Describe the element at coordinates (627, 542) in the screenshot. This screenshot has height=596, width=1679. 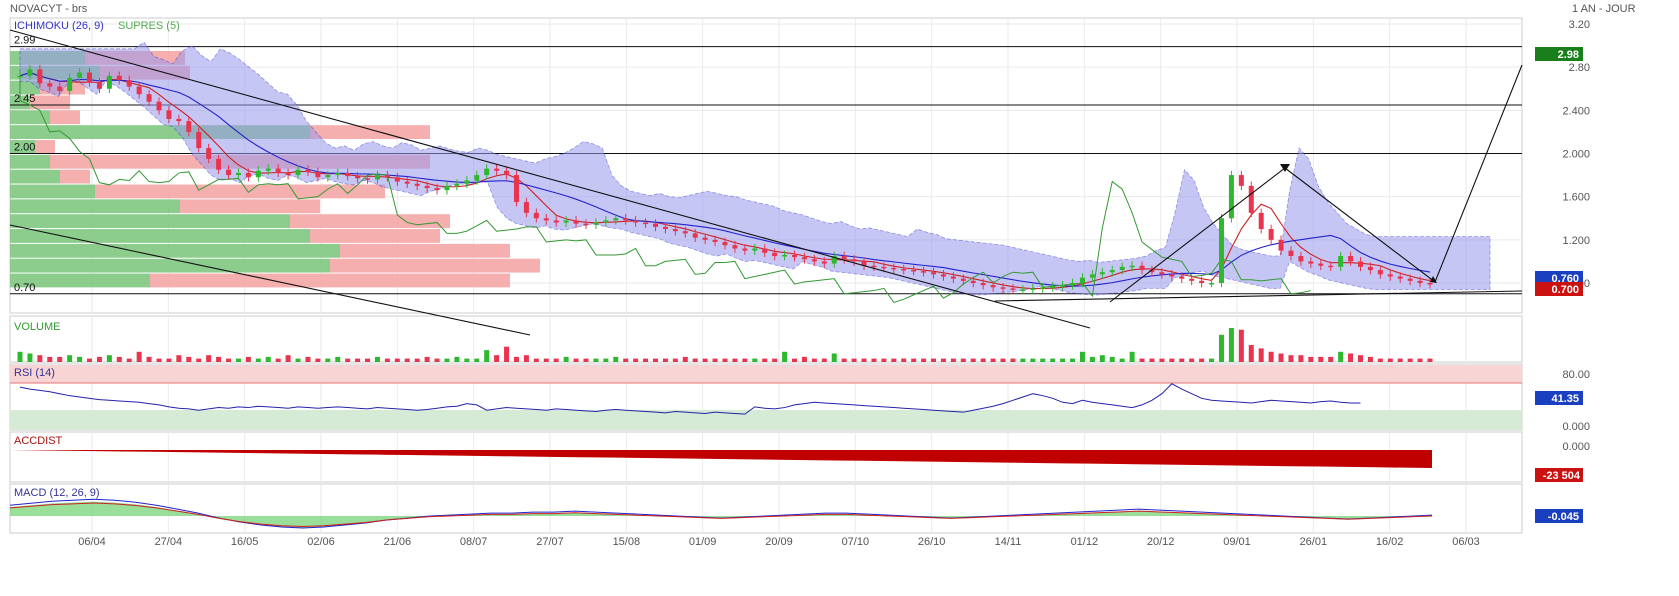
I see `x-tick-label: 15/08` at that location.